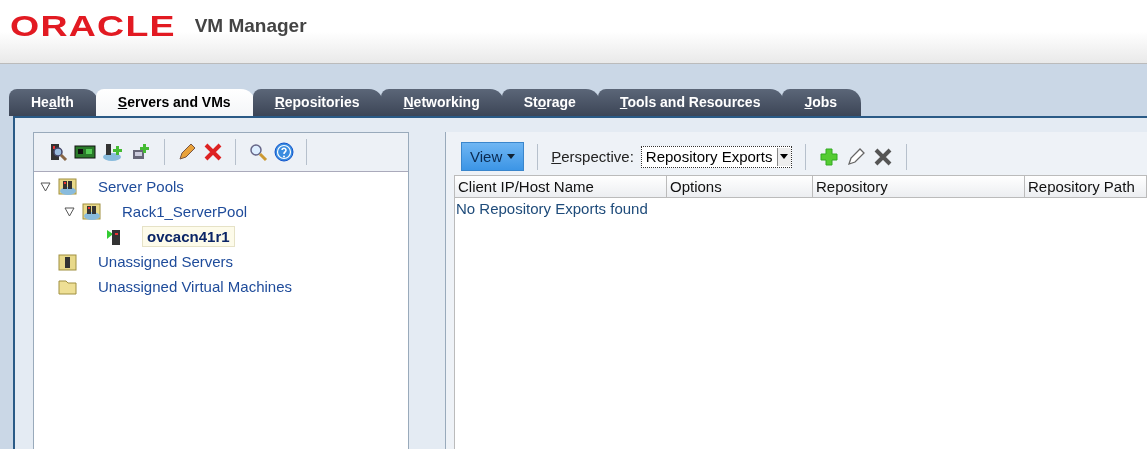  Describe the element at coordinates (822, 102) in the screenshot. I see `tab: Jobs` at that location.